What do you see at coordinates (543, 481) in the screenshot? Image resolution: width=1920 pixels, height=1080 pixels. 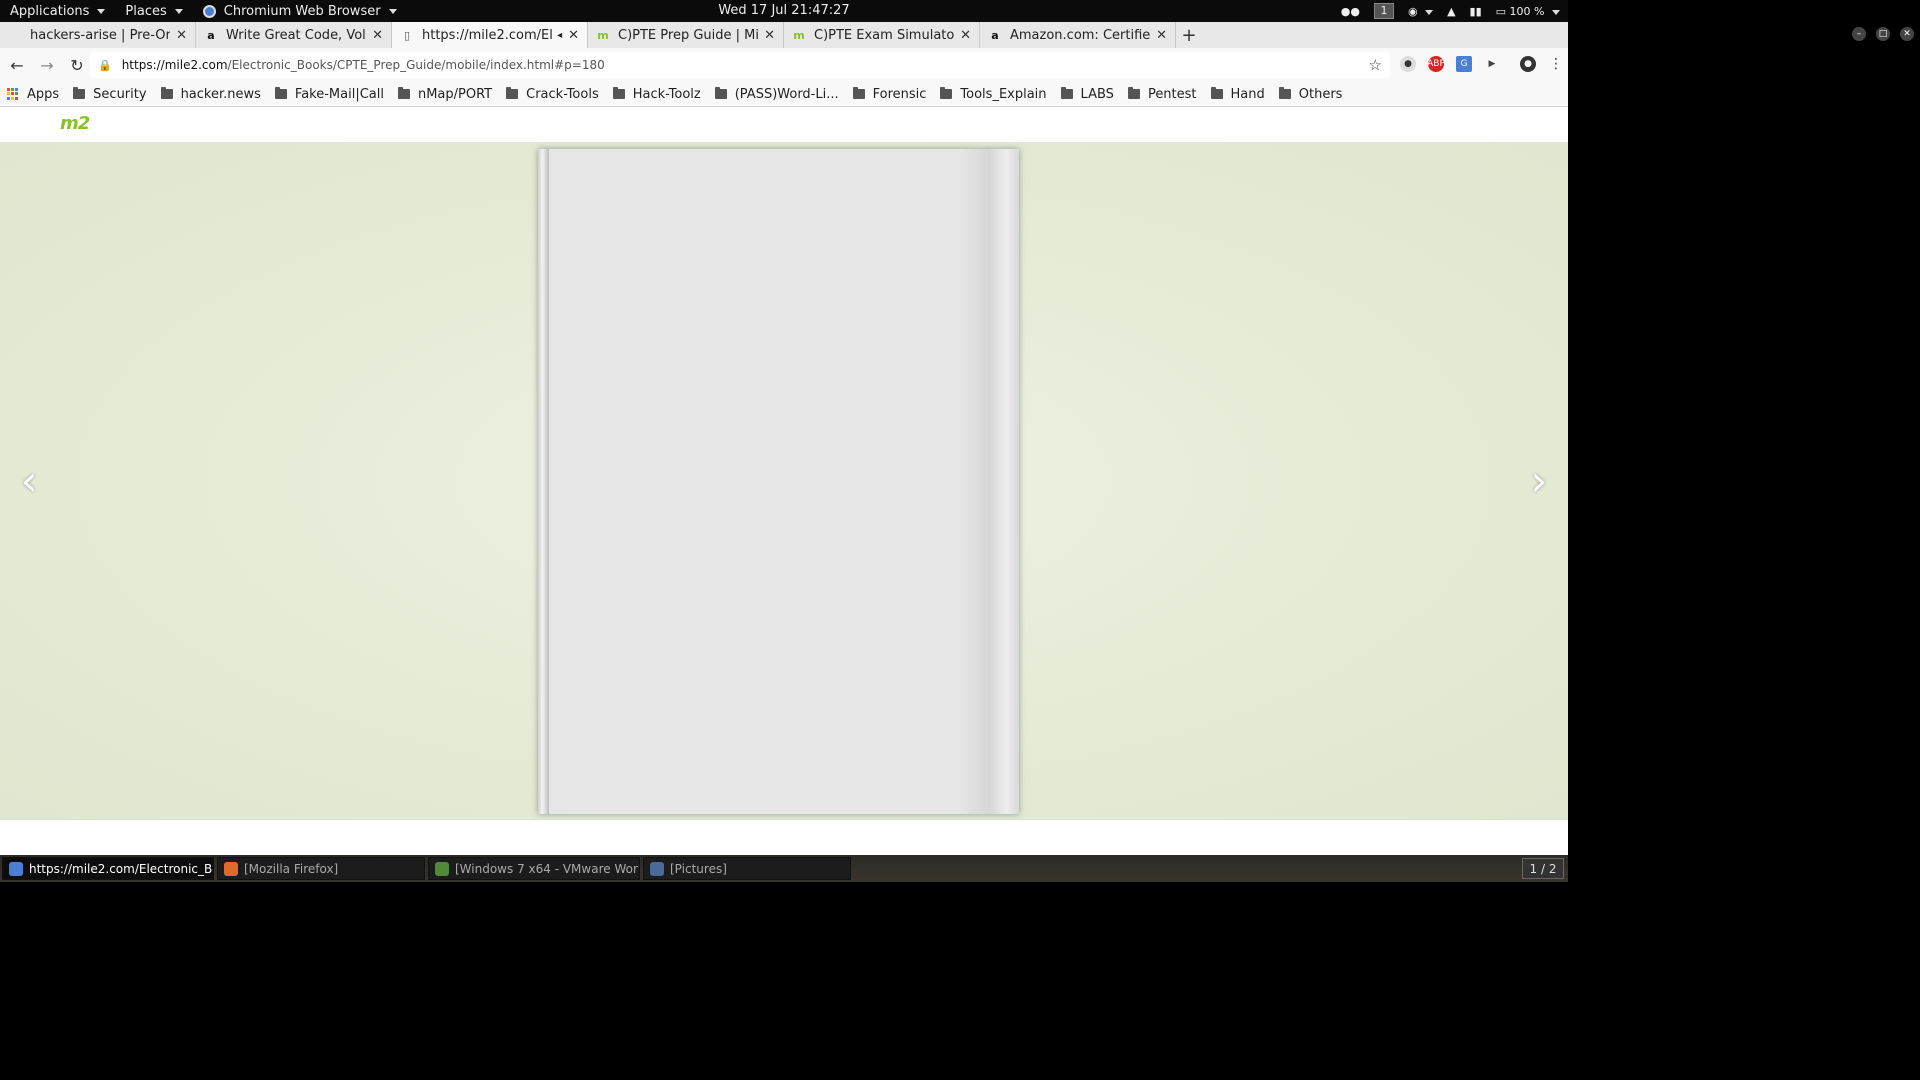 I see `book-spine` at bounding box center [543, 481].